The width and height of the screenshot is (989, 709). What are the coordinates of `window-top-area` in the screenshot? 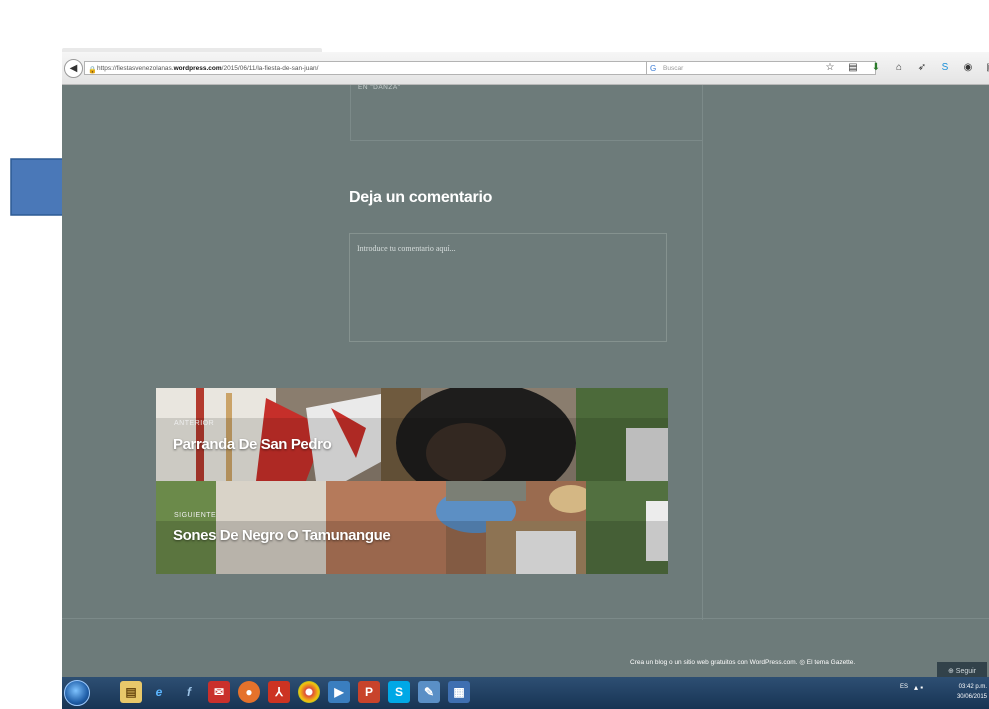 It's located at (494, 26).